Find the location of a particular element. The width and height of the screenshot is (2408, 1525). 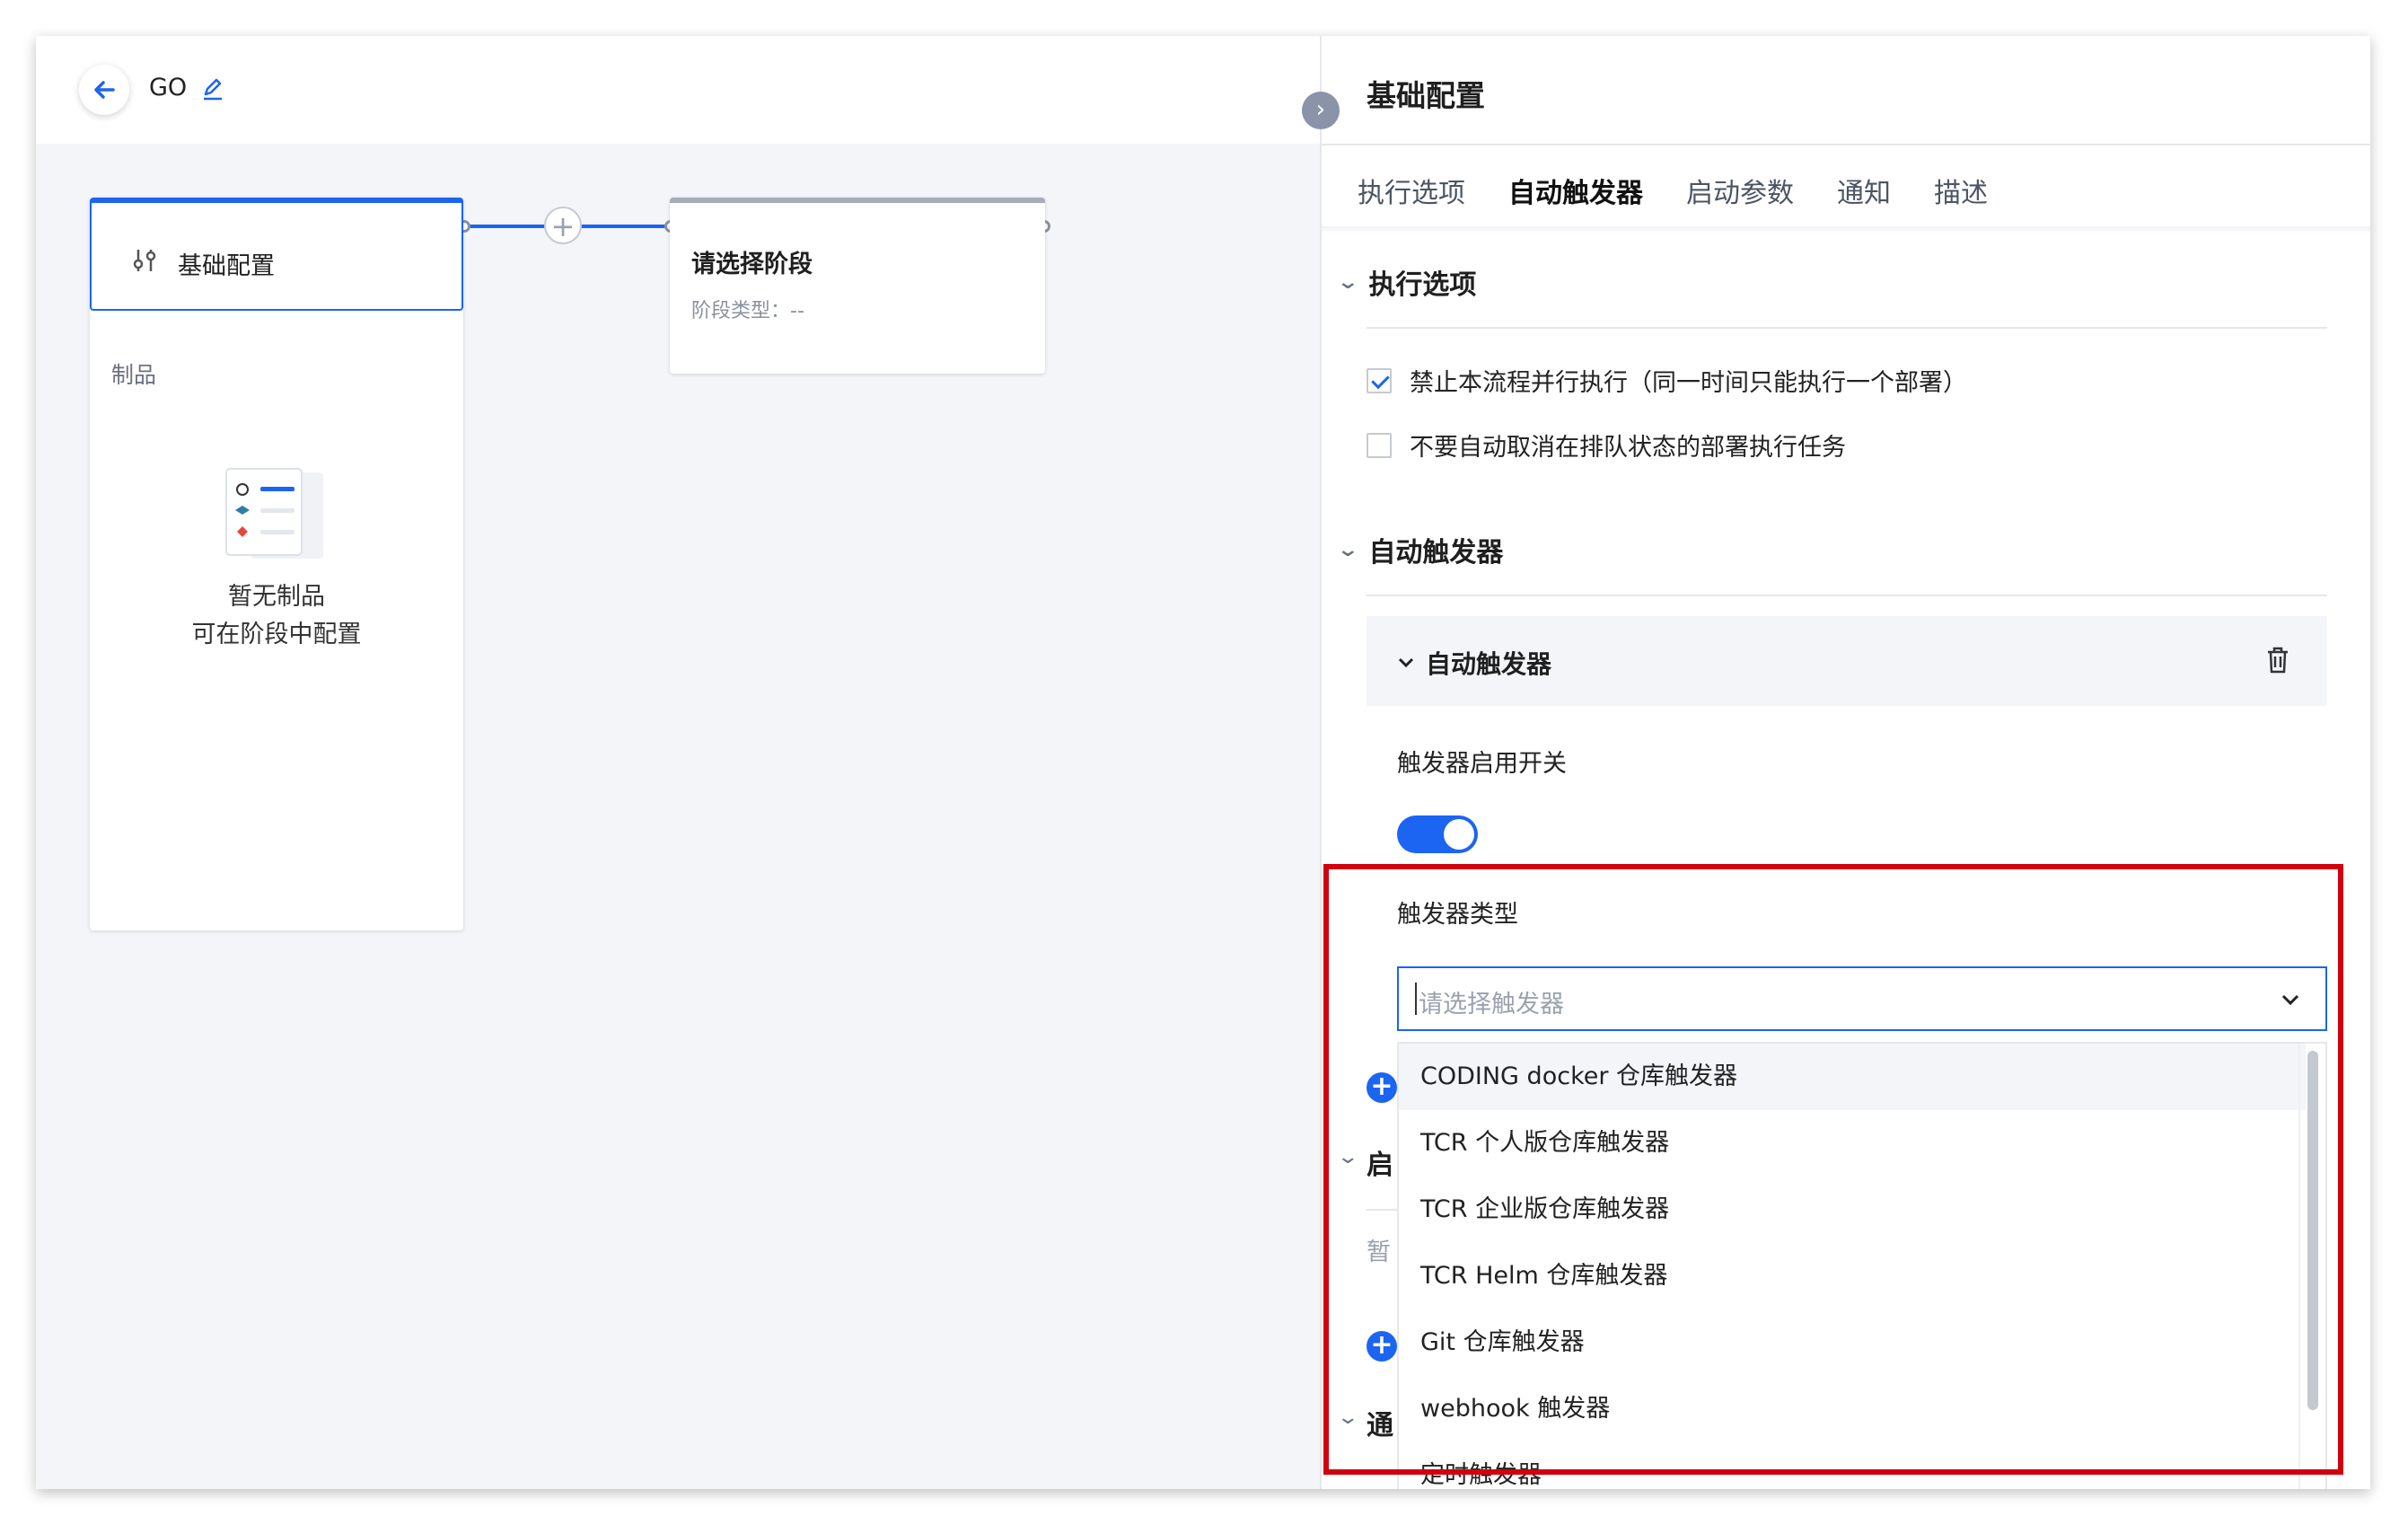

trash-icon is located at coordinates (2277, 660).